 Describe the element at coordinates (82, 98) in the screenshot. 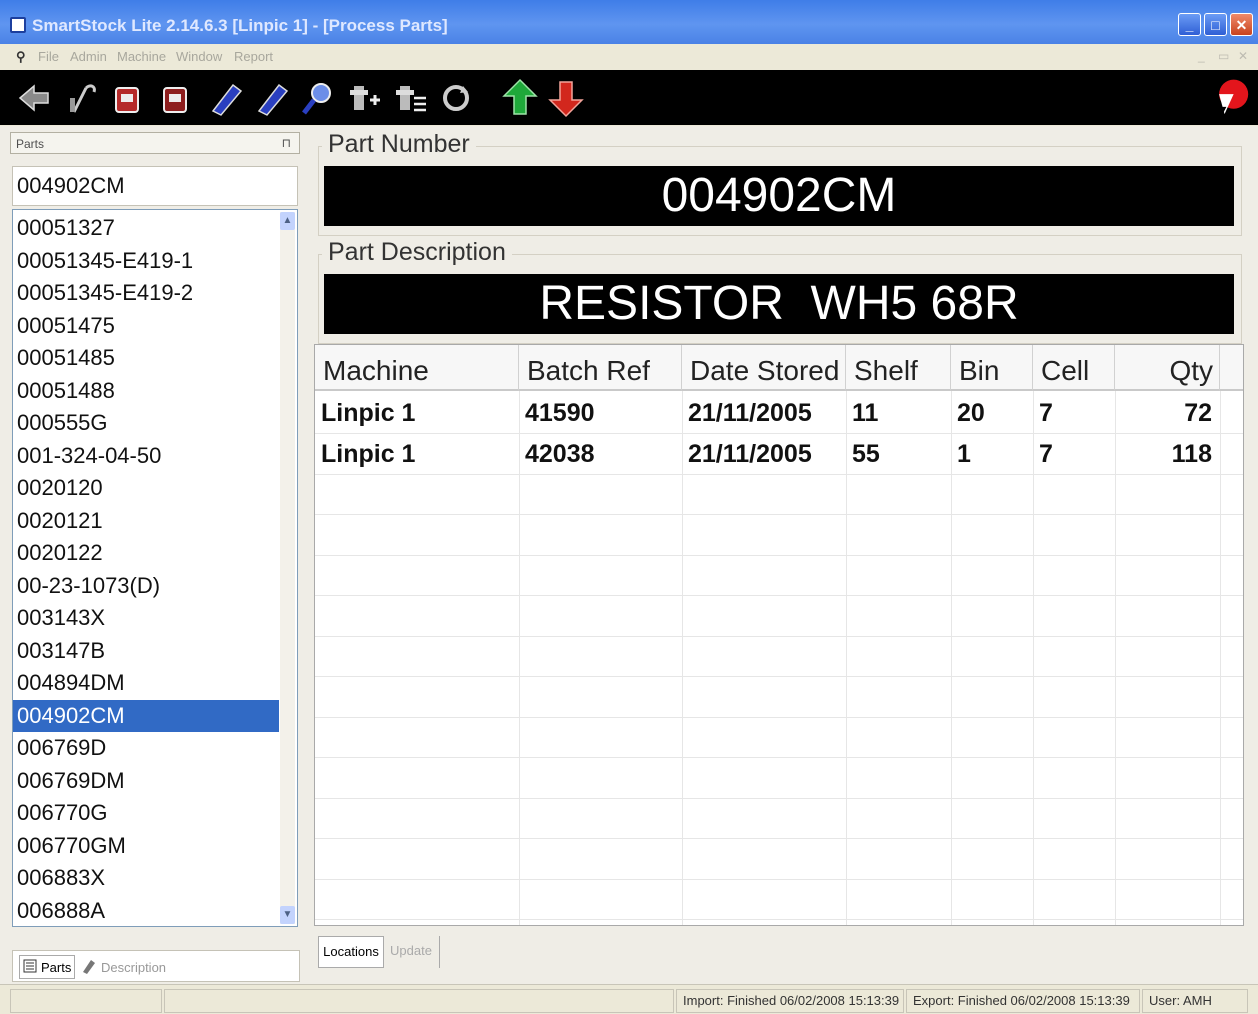

I see `tools-icon` at that location.